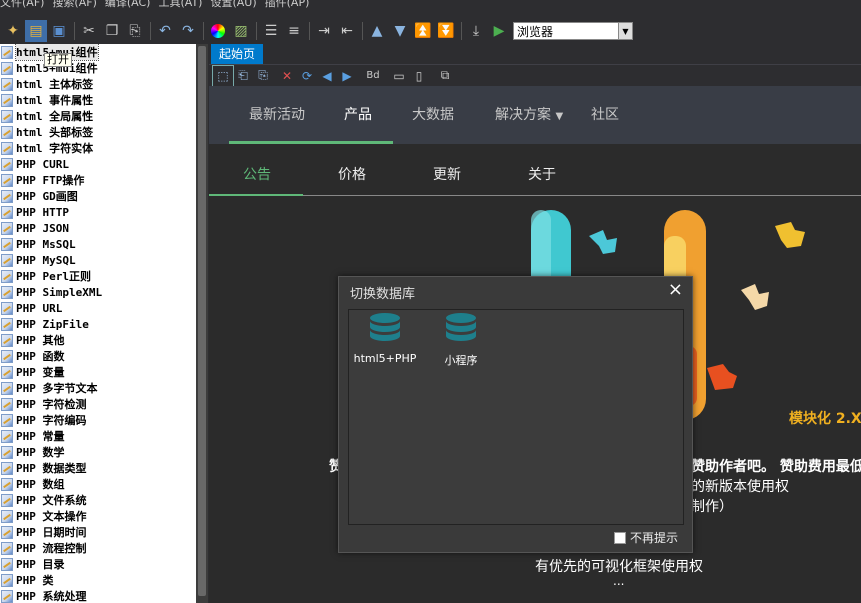  What do you see at coordinates (542, 171) in the screenshot?
I see `tab-about: 关于` at bounding box center [542, 171].